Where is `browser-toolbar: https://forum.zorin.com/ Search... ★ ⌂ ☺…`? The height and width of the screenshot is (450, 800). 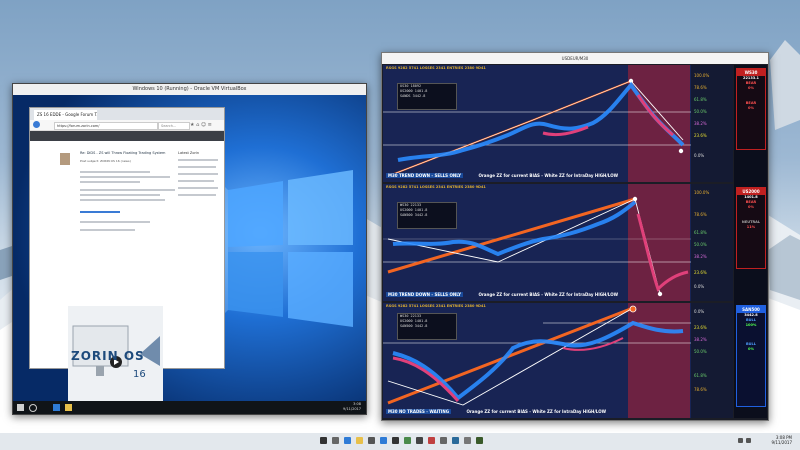
browser-toolbar: https://forum.zorin.com/ Search... ★ ⌂ ☺… is located at coordinates (127, 125).